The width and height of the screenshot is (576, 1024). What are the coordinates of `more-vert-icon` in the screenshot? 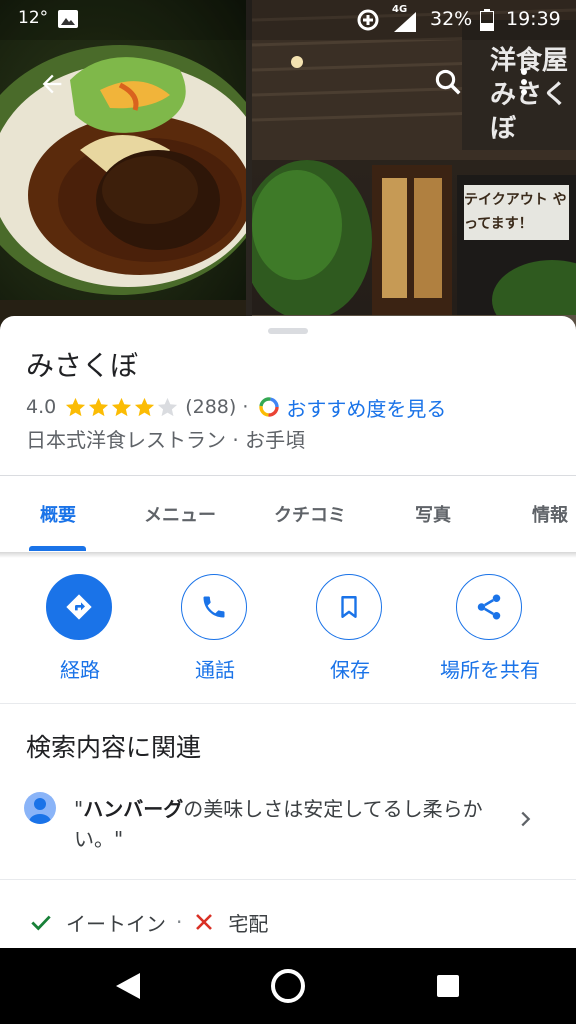 It's located at (524, 82).